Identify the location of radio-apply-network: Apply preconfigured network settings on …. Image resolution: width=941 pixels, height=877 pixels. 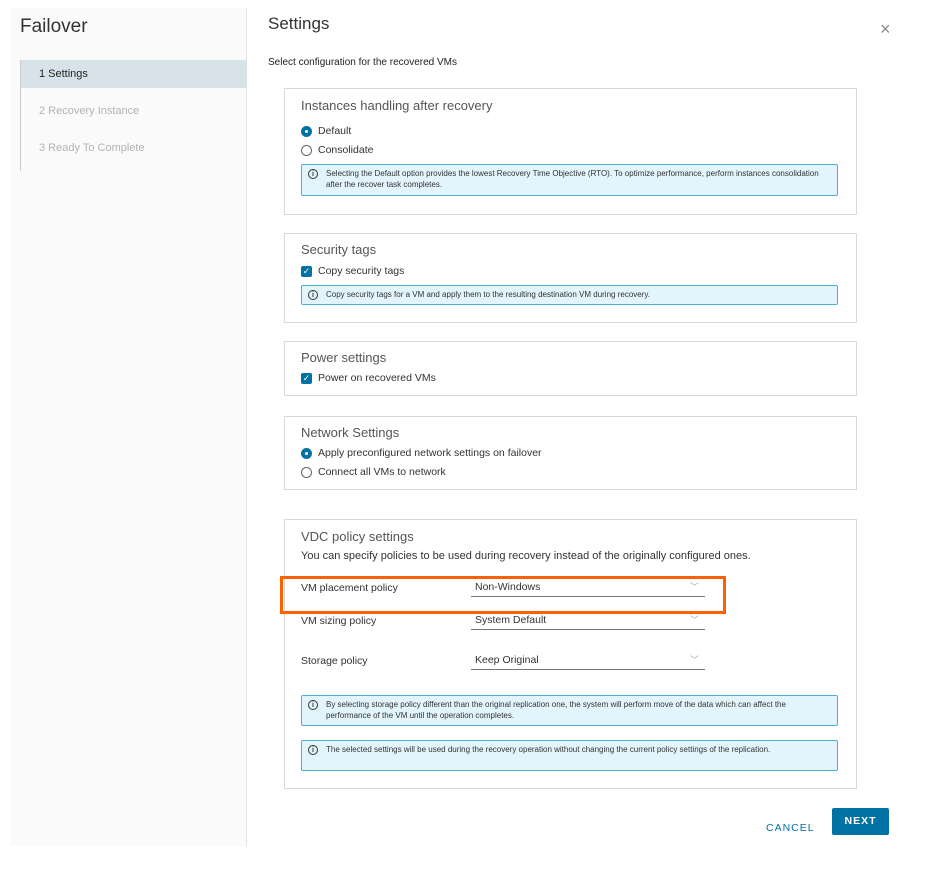
(421, 453).